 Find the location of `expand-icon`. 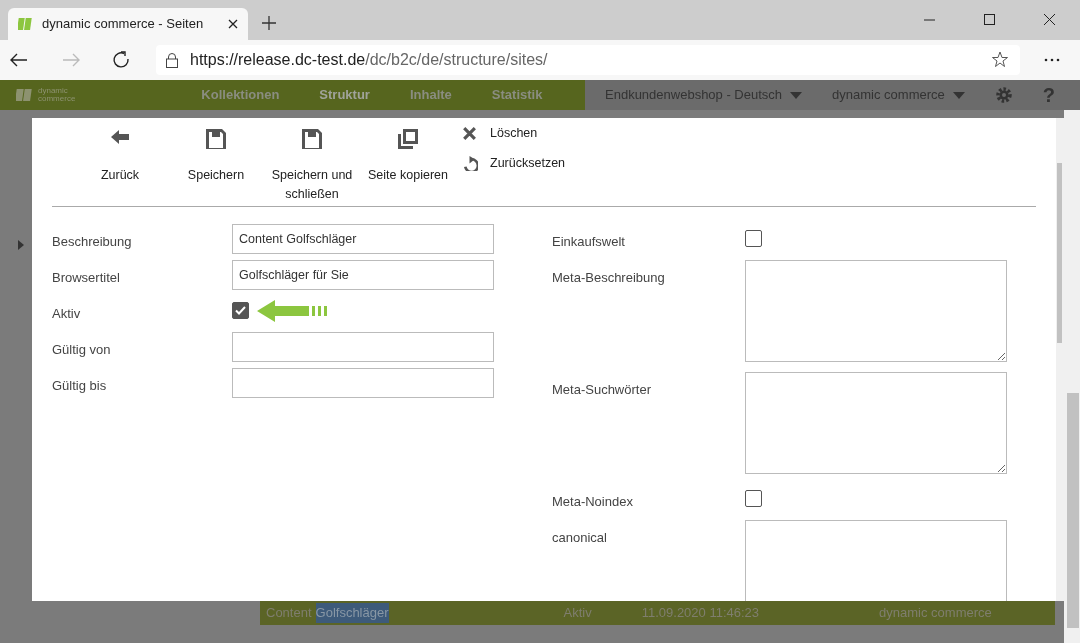

expand-icon is located at coordinates (21, 245).